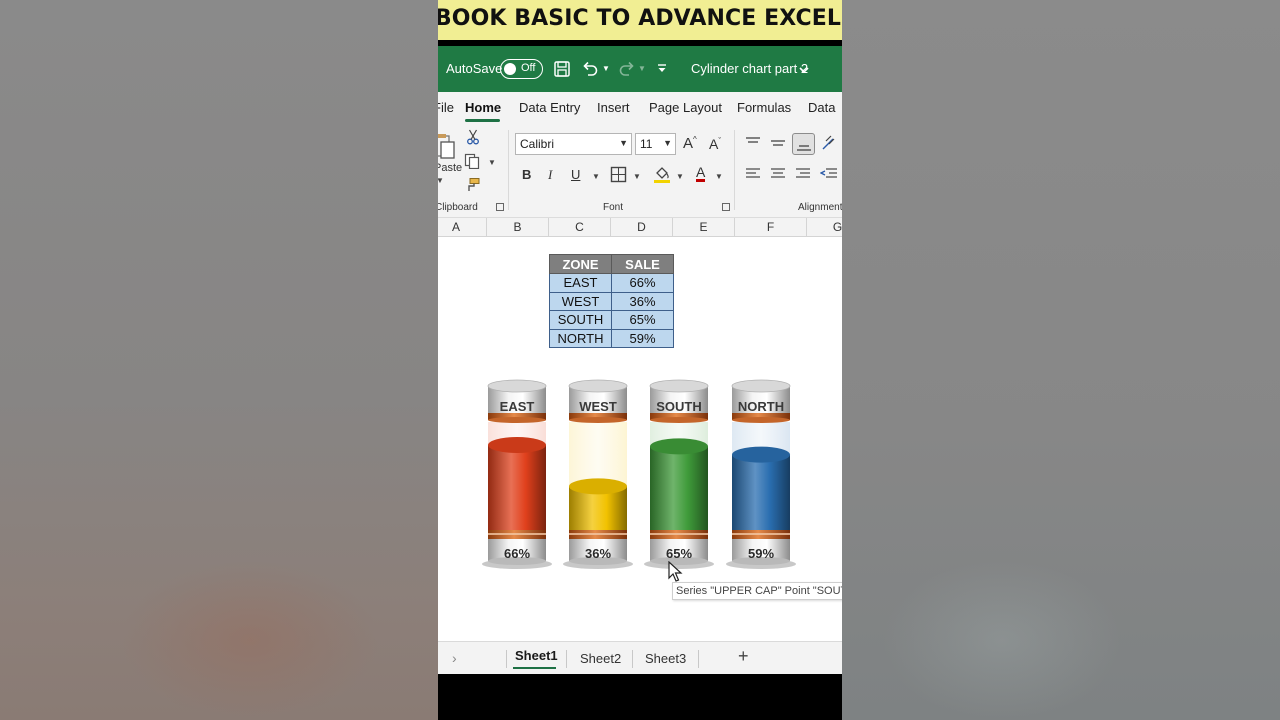 This screenshot has height=720, width=1280. Describe the element at coordinates (454, 658) in the screenshot. I see `chevron-right-icon: ›` at that location.